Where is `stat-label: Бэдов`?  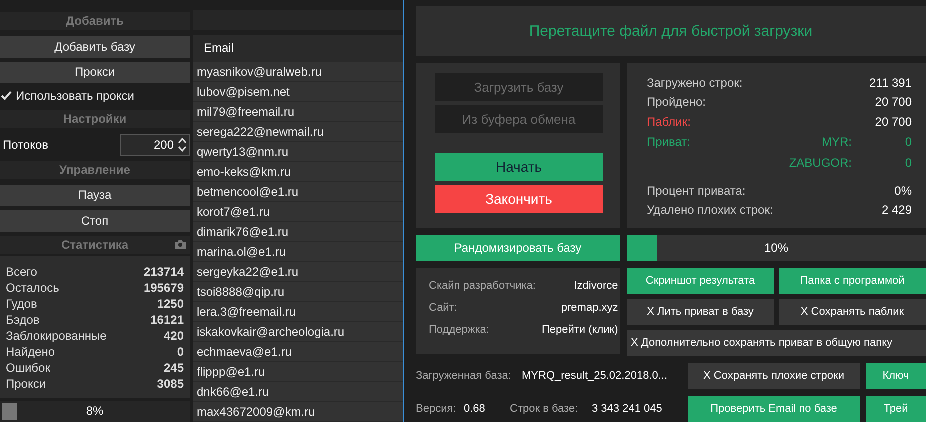 stat-label: Бэдов is located at coordinates (23, 320).